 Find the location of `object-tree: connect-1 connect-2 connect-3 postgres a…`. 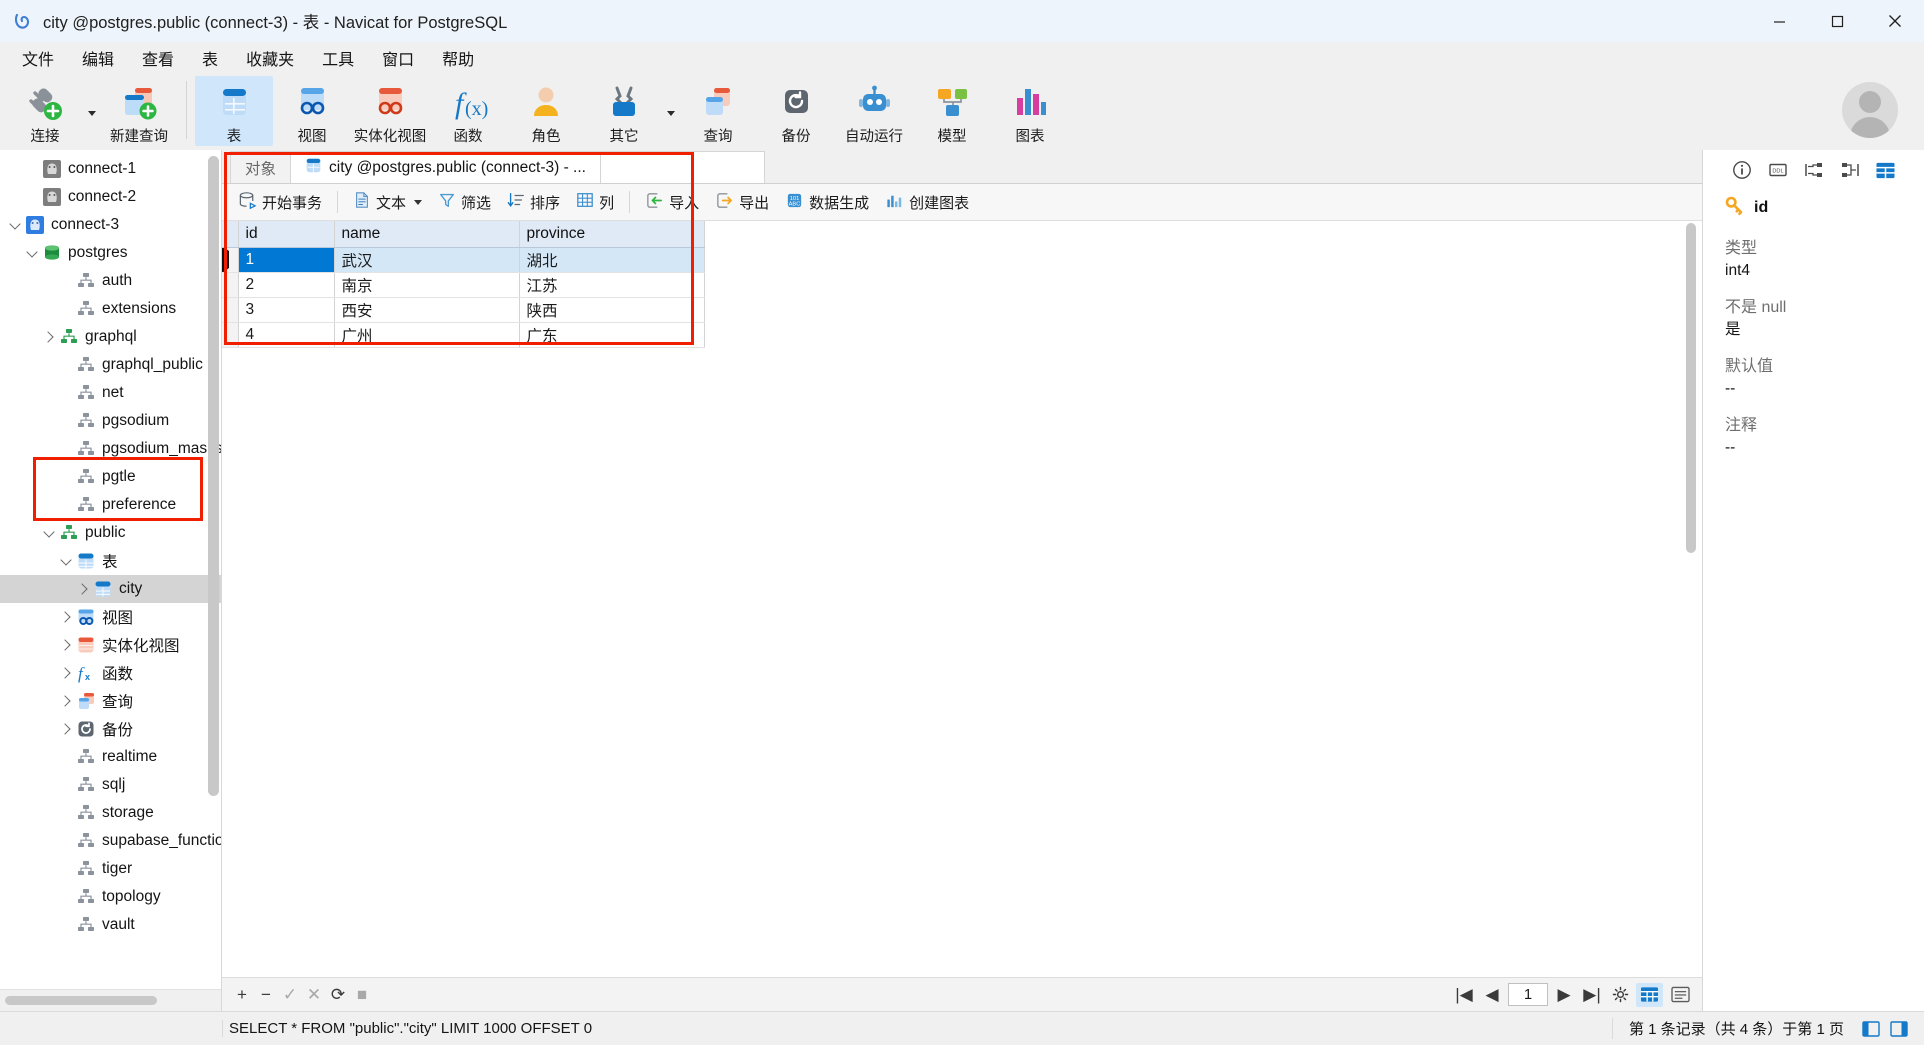

object-tree: connect-1 connect-2 connect-3 postgres a… is located at coordinates (110, 569).